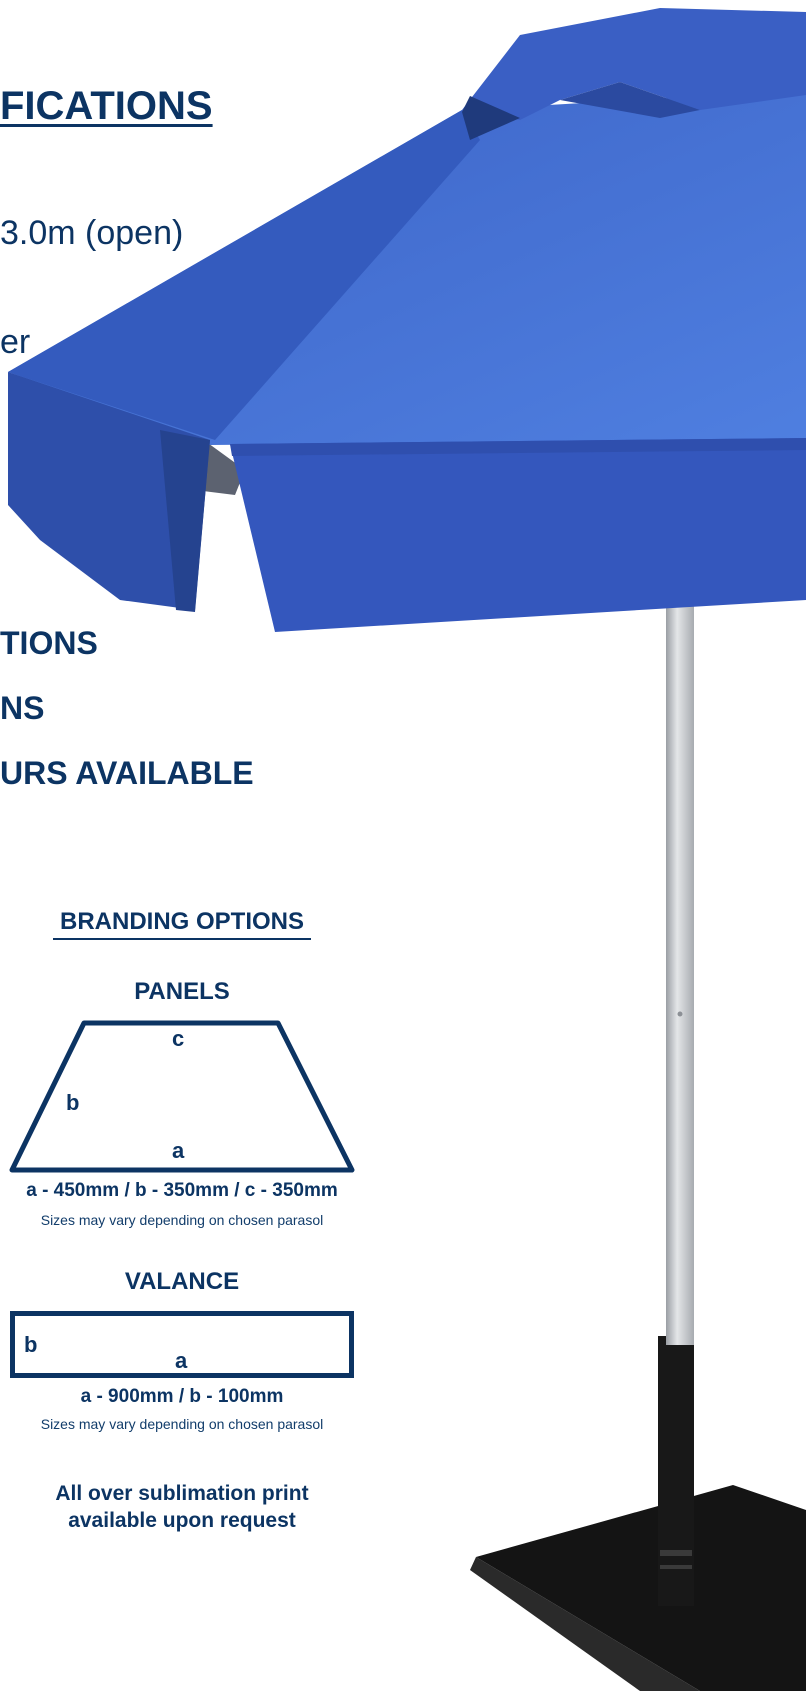  What do you see at coordinates (181, 921) in the screenshot?
I see `branding-title: BRANDING OPTIONS` at bounding box center [181, 921].